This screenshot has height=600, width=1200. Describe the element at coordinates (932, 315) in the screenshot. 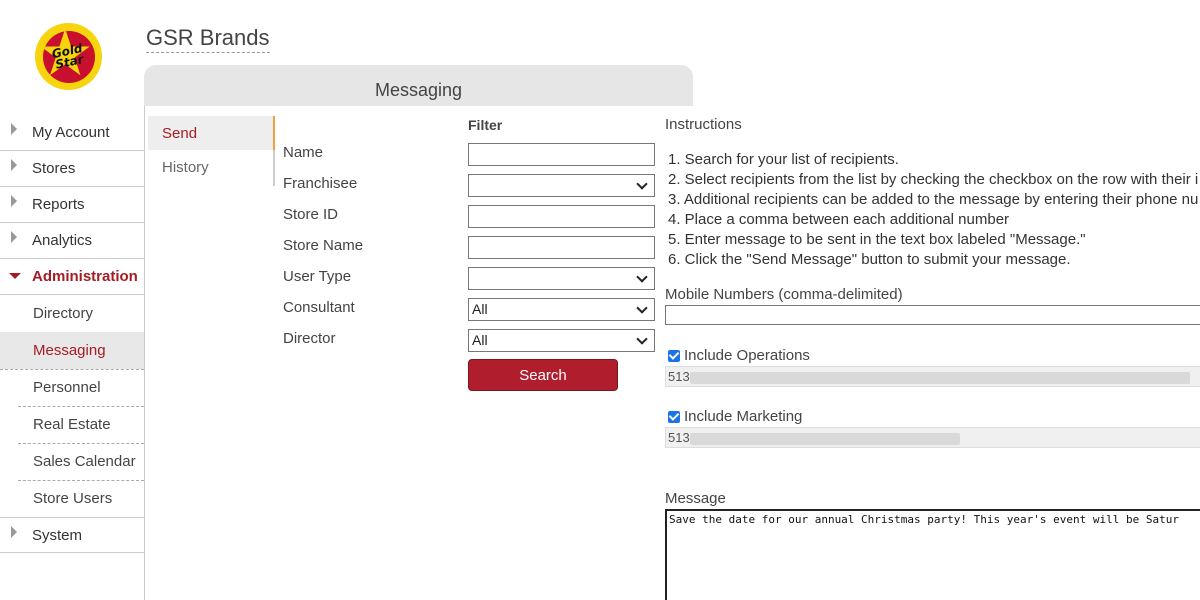

I see `mobile-numbers-input` at that location.